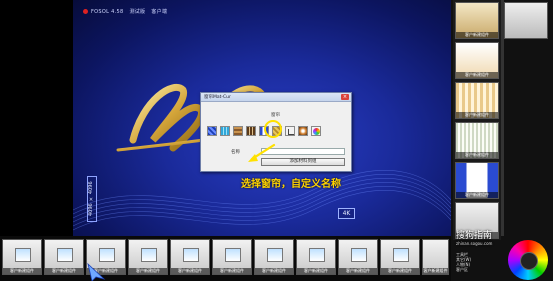 This screenshot has width=553, height=281. What do you see at coordinates (345, 97) in the screenshot?
I see `close-icon: ×` at bounding box center [345, 97].